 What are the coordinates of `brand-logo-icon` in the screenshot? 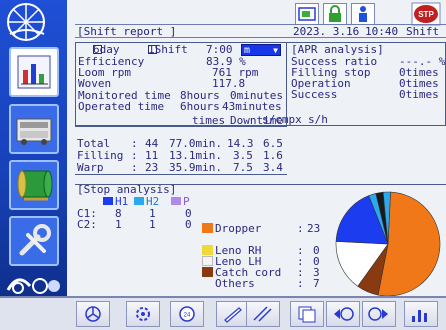 It's located at (33, 286).